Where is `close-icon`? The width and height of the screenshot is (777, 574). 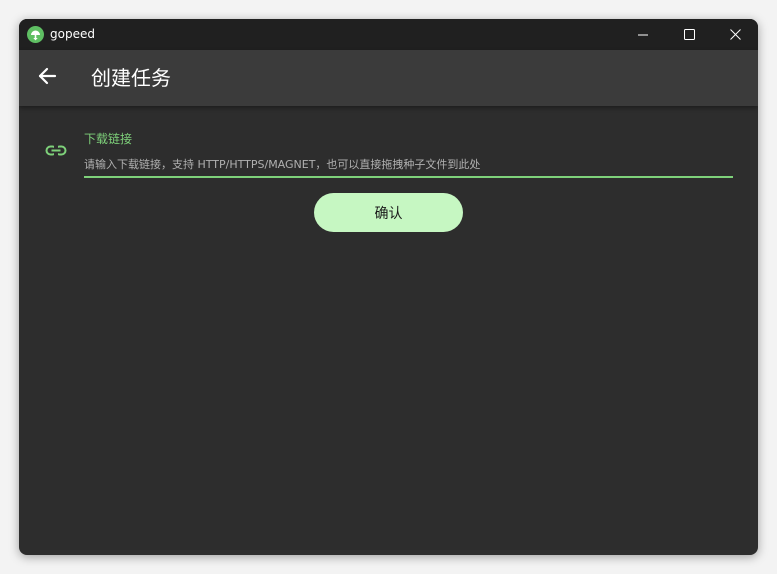 close-icon is located at coordinates (735, 34).